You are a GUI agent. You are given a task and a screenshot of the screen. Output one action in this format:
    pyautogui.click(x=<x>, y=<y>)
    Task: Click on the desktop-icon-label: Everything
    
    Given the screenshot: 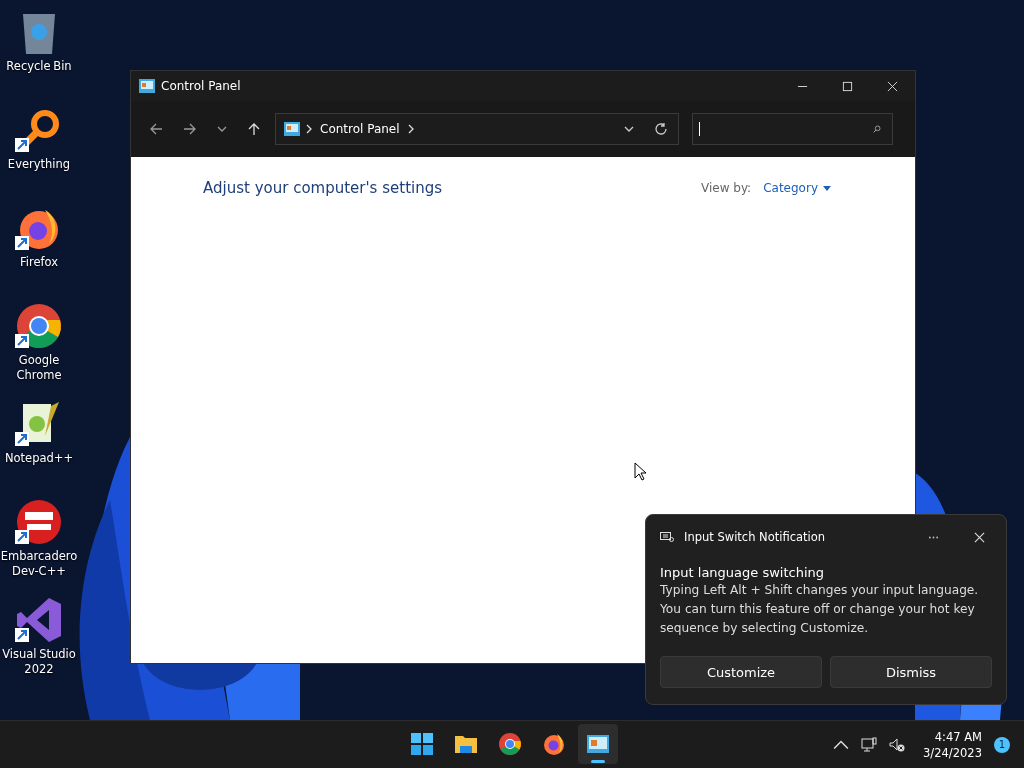 What is the action you would take?
    pyautogui.click(x=39, y=164)
    